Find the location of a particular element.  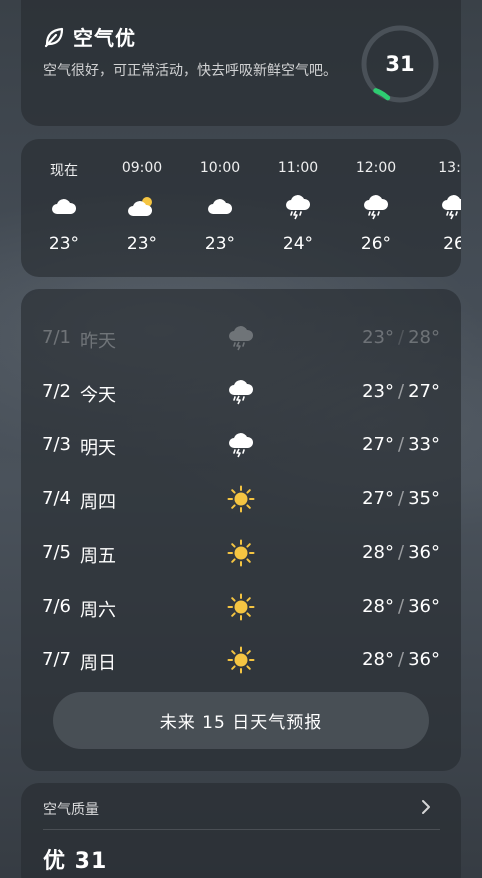

aqi-description: 空气很好，可正常活动，快去呼吸新鲜空气吧。 is located at coordinates (190, 71).